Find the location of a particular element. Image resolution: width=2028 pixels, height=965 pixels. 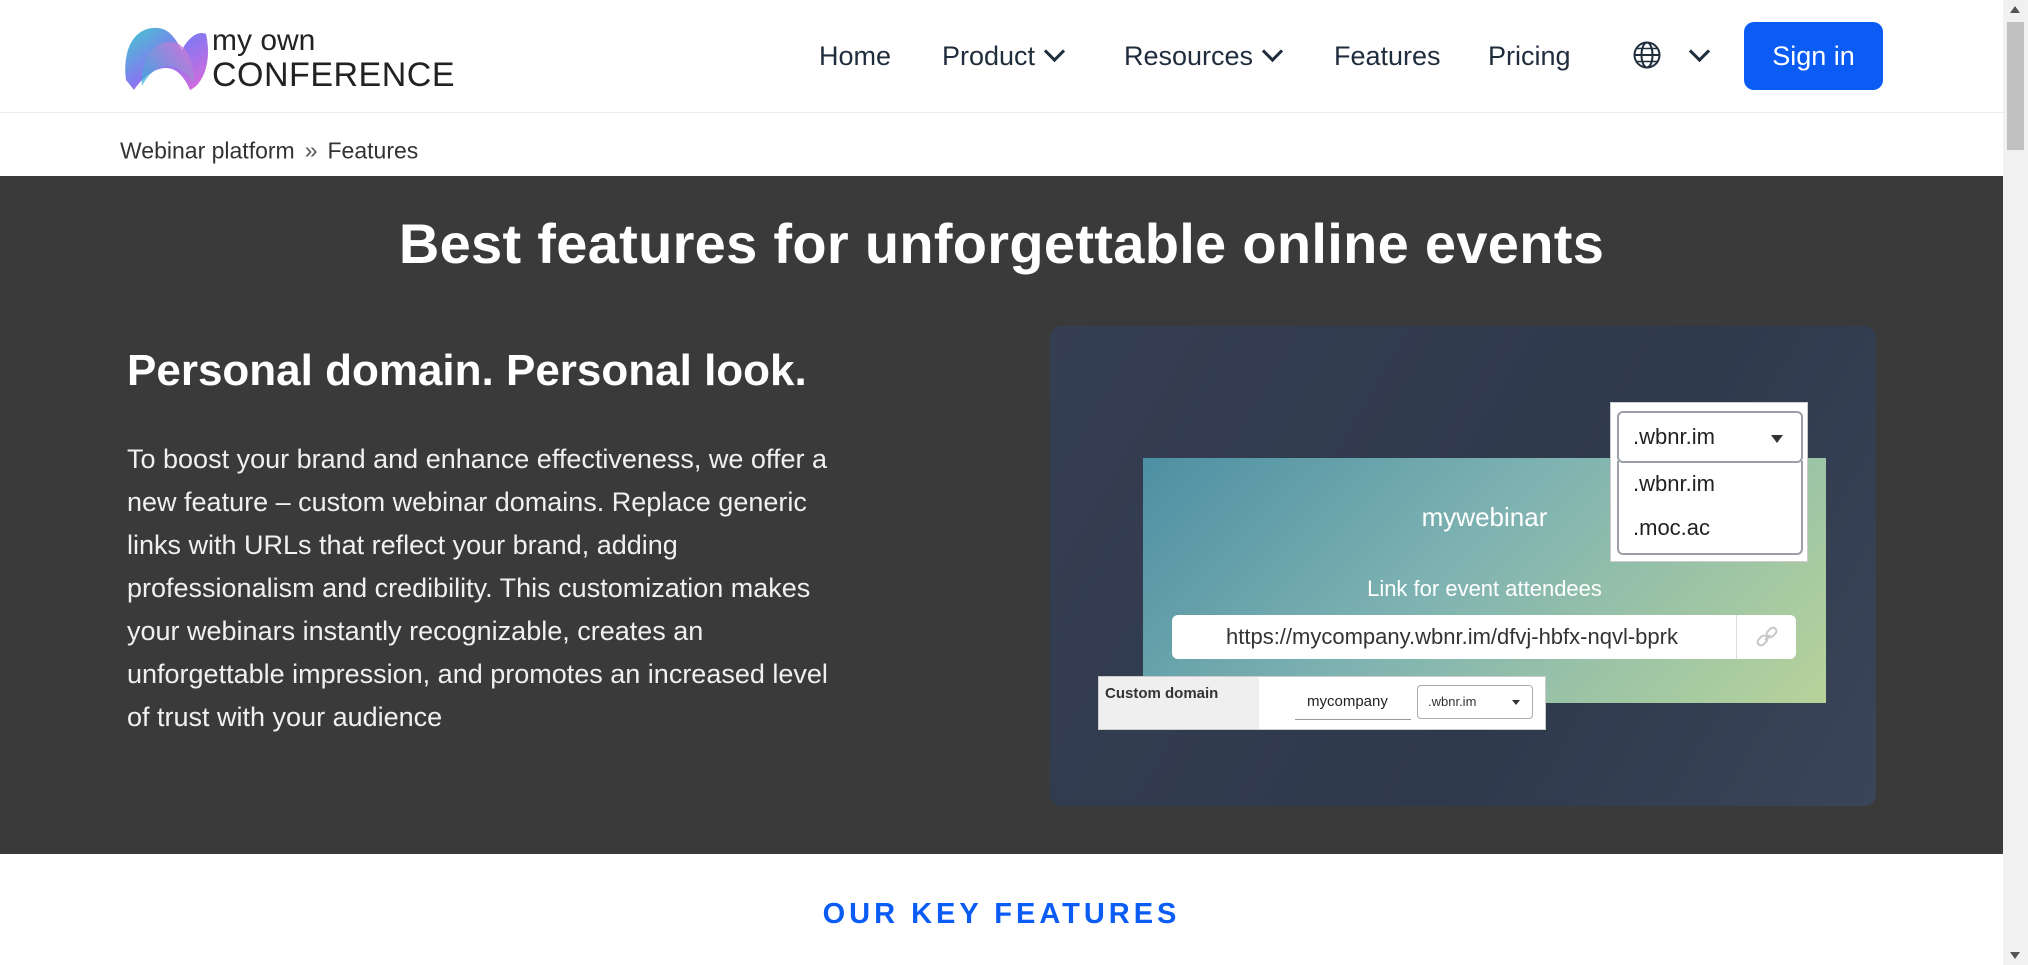

logo: my own CONFERENCE is located at coordinates (287, 57).